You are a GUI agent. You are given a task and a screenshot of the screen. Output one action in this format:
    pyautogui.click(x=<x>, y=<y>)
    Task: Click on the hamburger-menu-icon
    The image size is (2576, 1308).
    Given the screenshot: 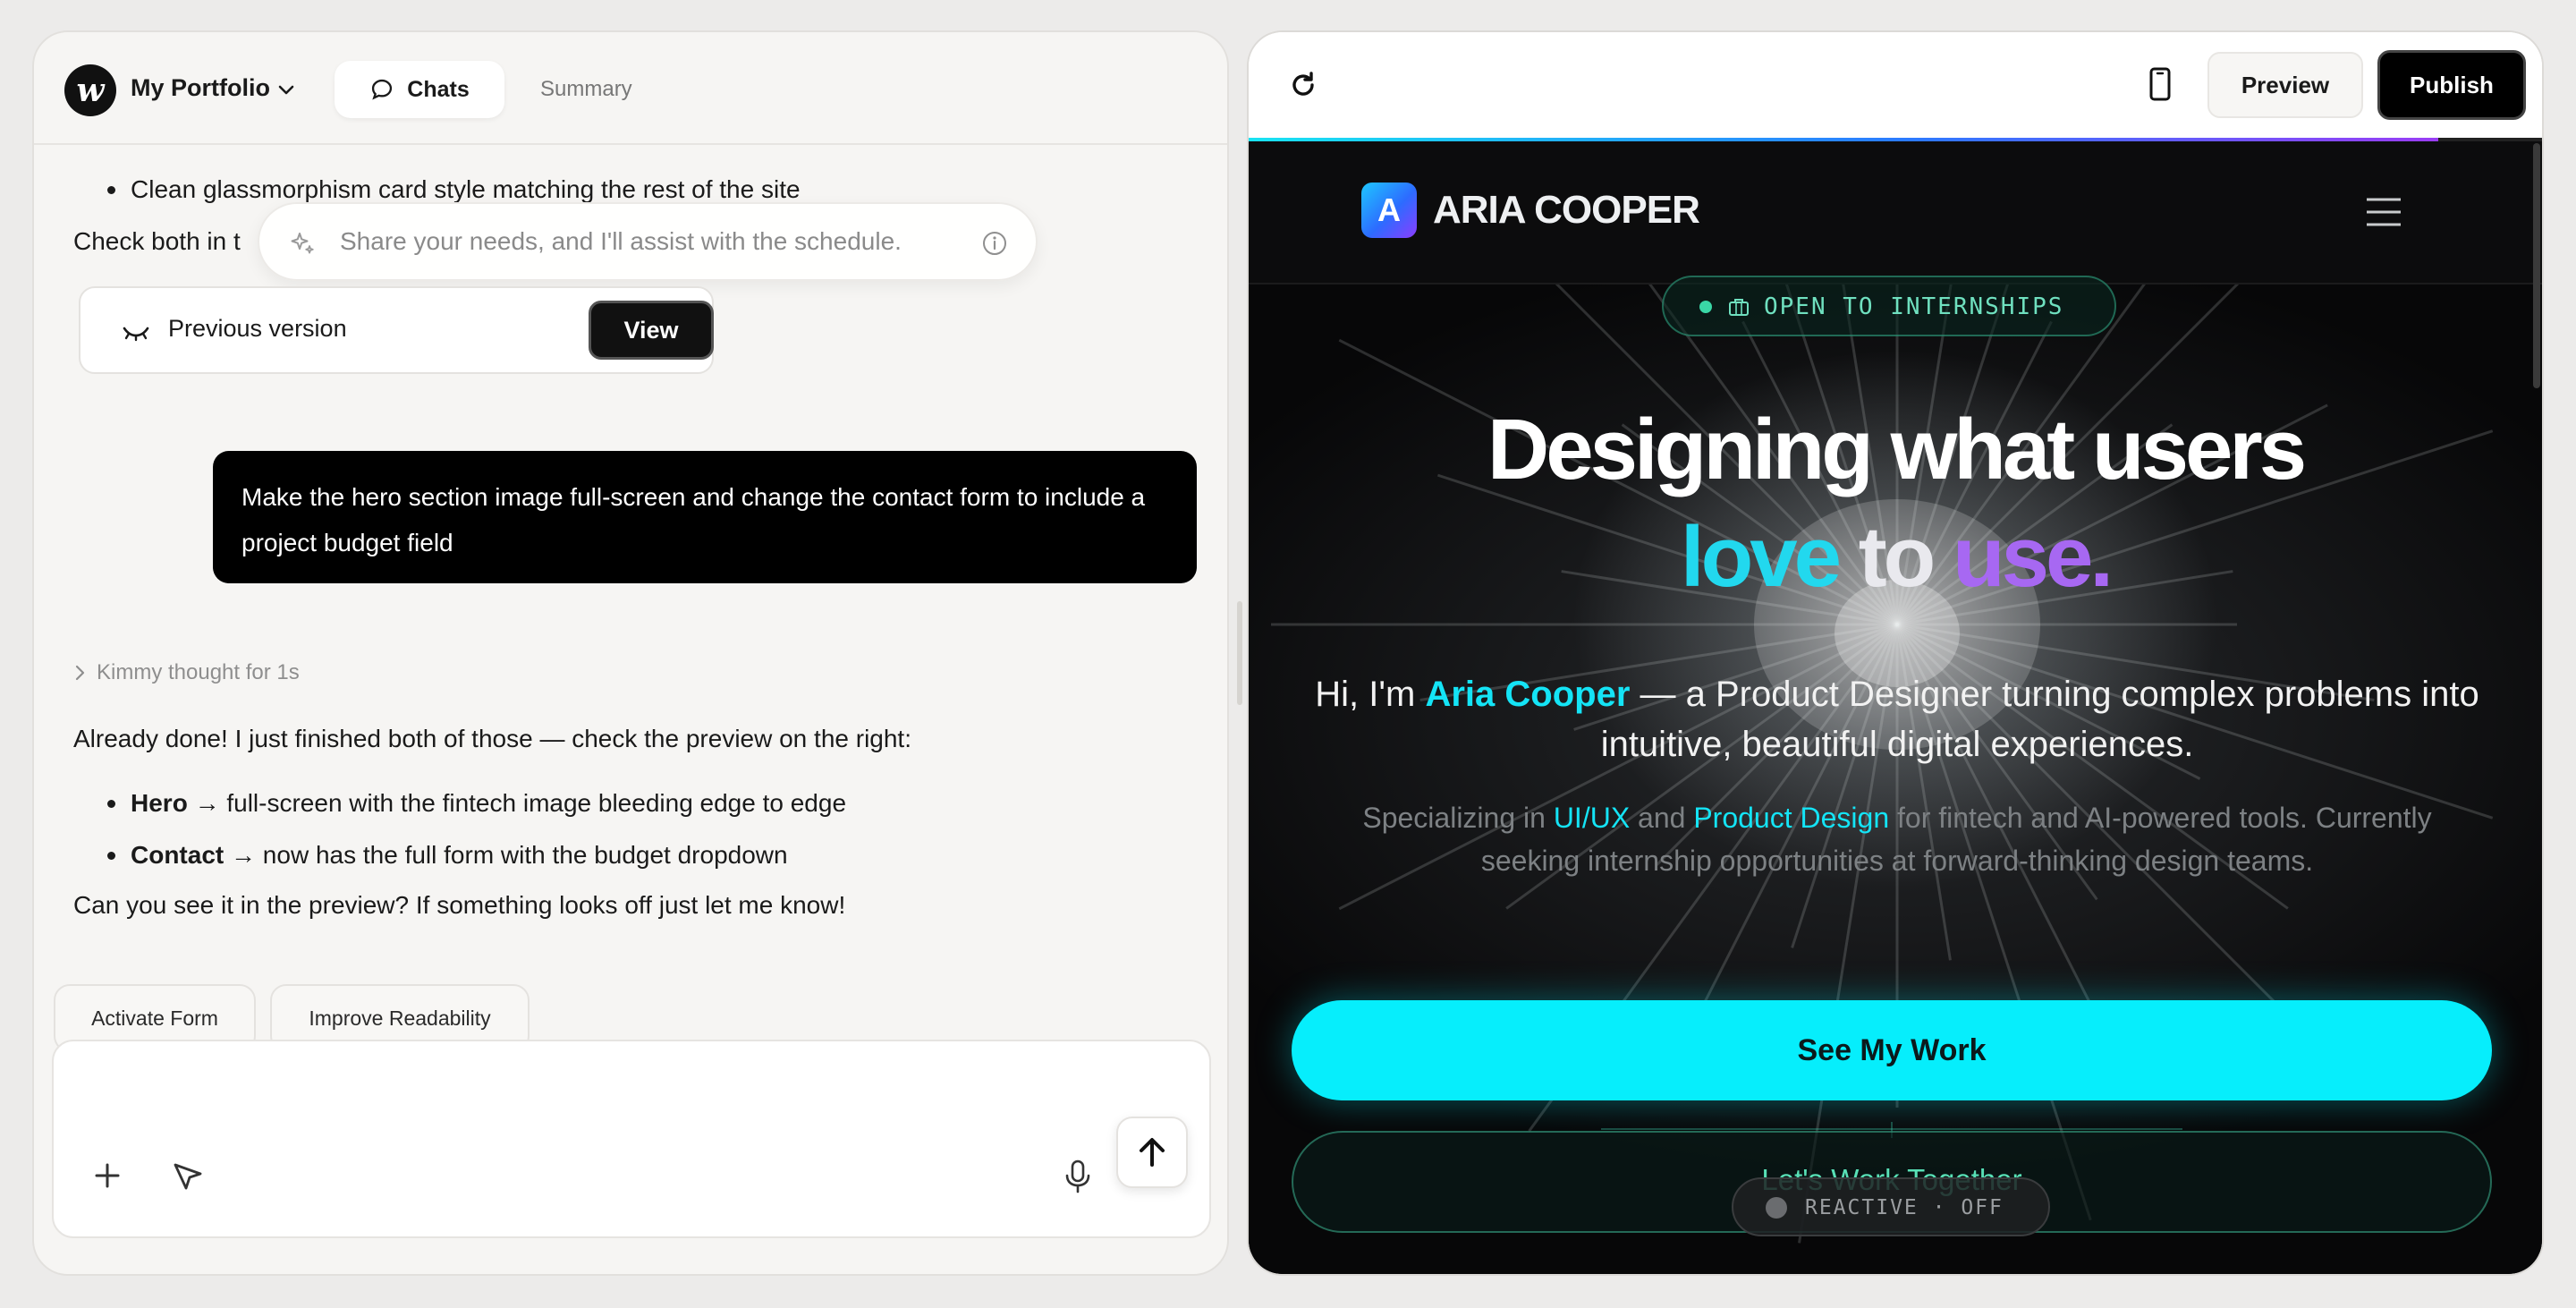 What is the action you would take?
    pyautogui.click(x=2383, y=212)
    